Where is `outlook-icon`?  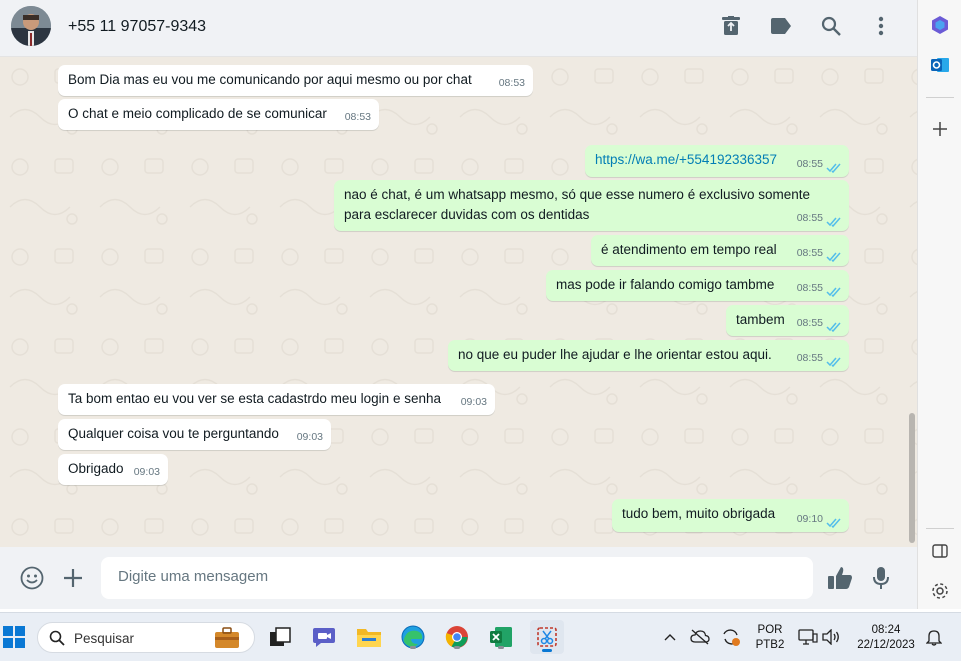
outlook-icon is located at coordinates (940, 65).